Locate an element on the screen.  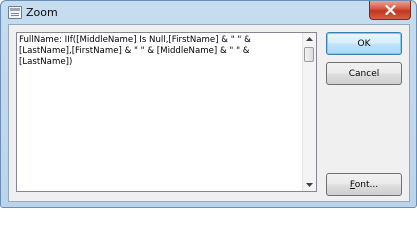
scrollbar-thumb is located at coordinates (309, 54).